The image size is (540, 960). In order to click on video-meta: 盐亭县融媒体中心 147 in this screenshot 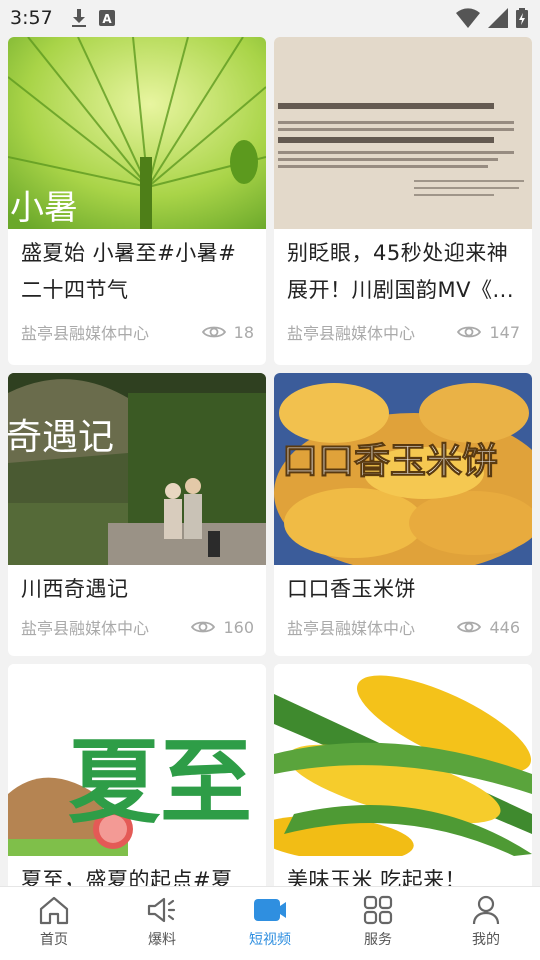, I will do `click(403, 332)`.